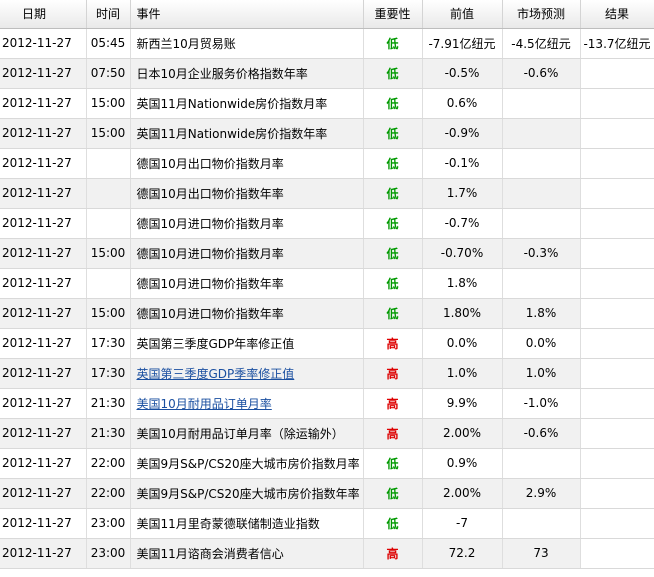  What do you see at coordinates (462, 14) in the screenshot?
I see `previous-column-header: 前值` at bounding box center [462, 14].